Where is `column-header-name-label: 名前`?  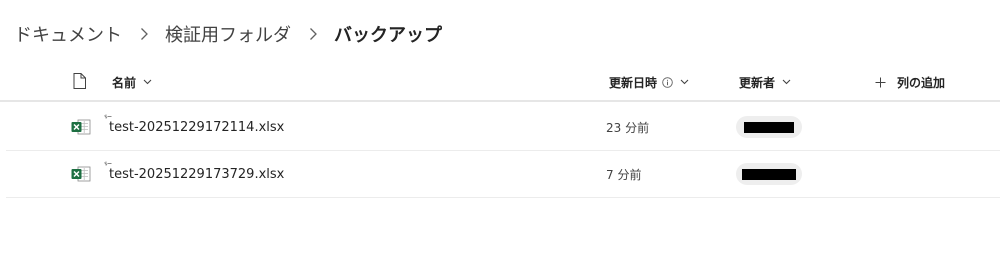
column-header-name-label: 名前 is located at coordinates (124, 82).